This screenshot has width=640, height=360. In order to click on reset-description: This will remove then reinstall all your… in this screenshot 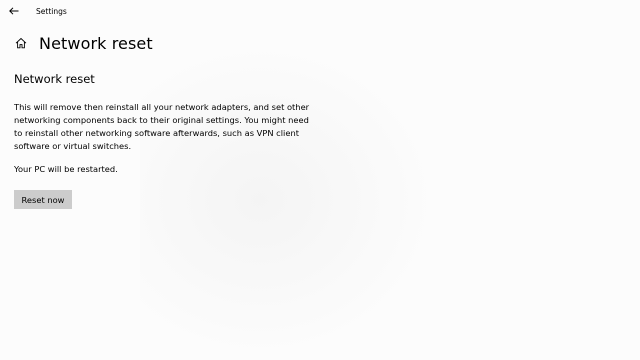, I will do `click(162, 126)`.